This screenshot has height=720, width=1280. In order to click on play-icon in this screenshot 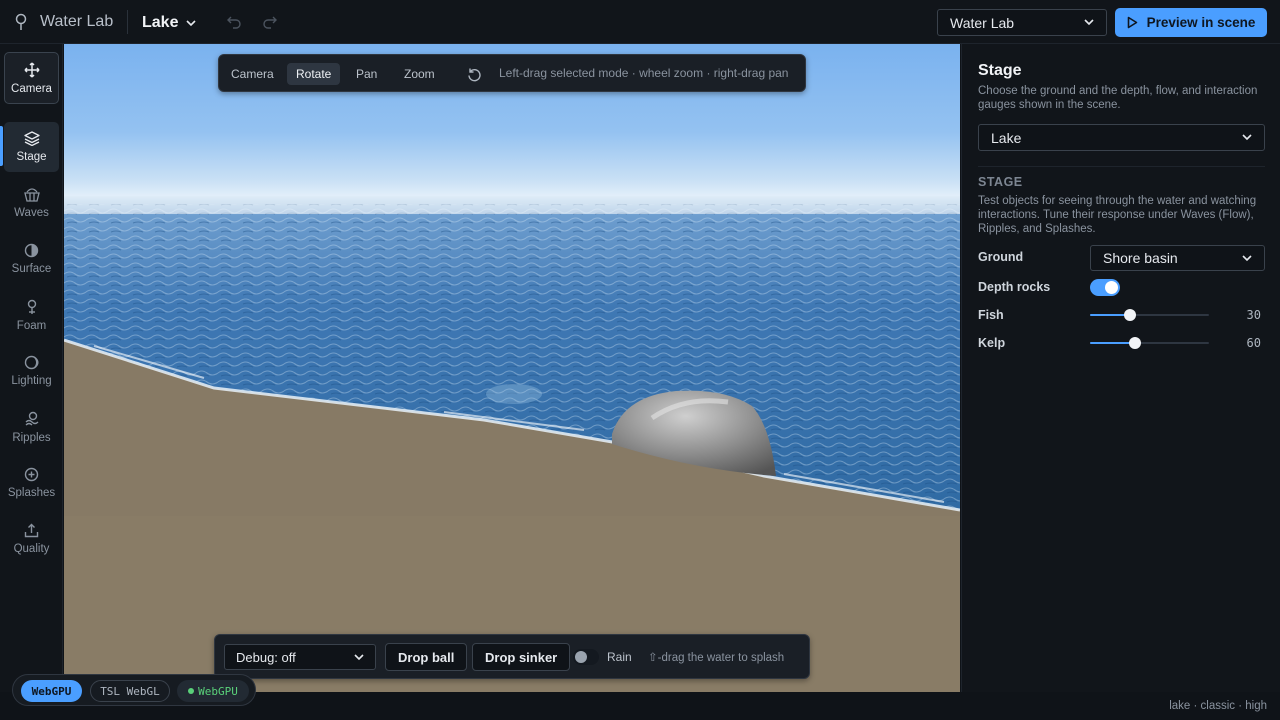, I will do `click(1132, 22)`.